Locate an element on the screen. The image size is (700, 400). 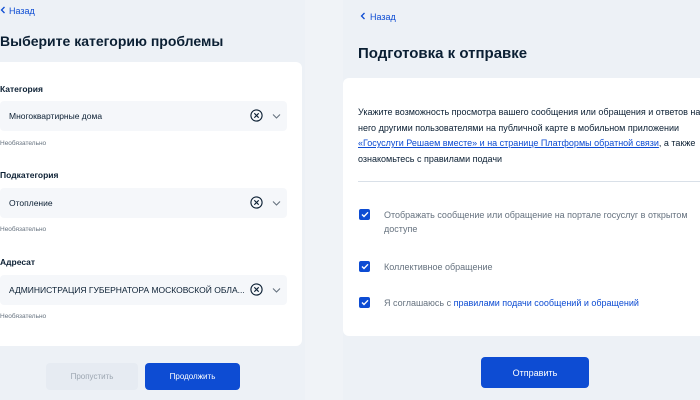
public-display-checkbox is located at coordinates (364, 214).